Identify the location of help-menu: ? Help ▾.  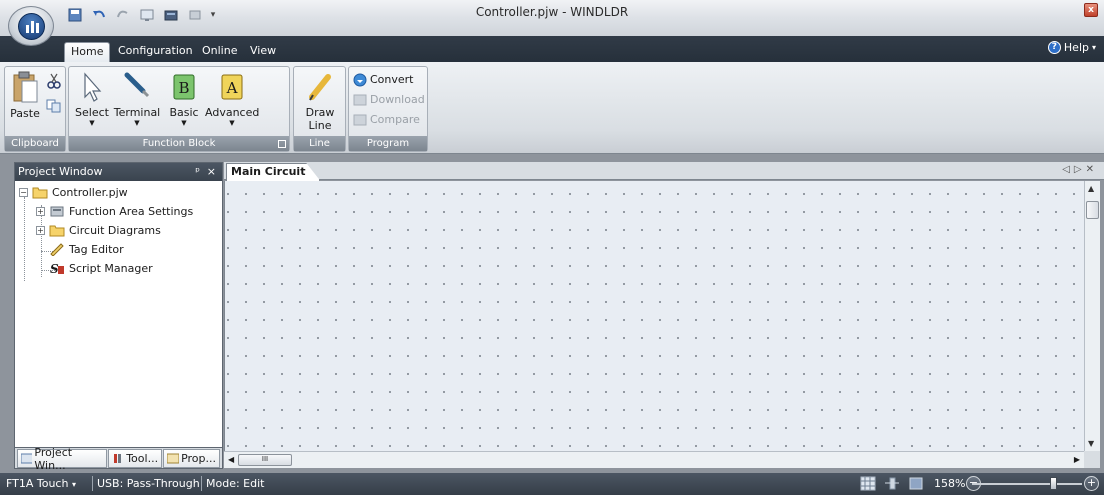
(1071, 47).